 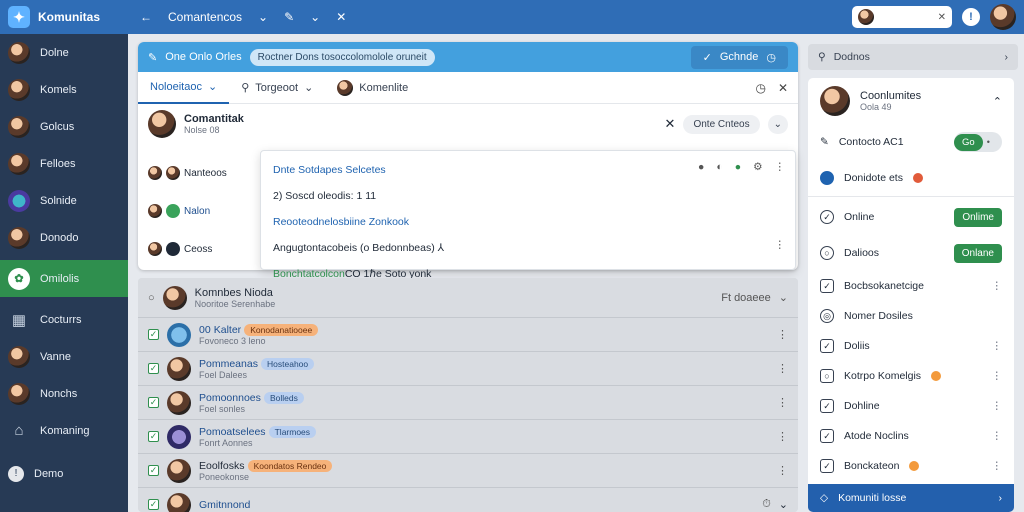 I want to click on user-avatar, so click(x=1003, y=17).